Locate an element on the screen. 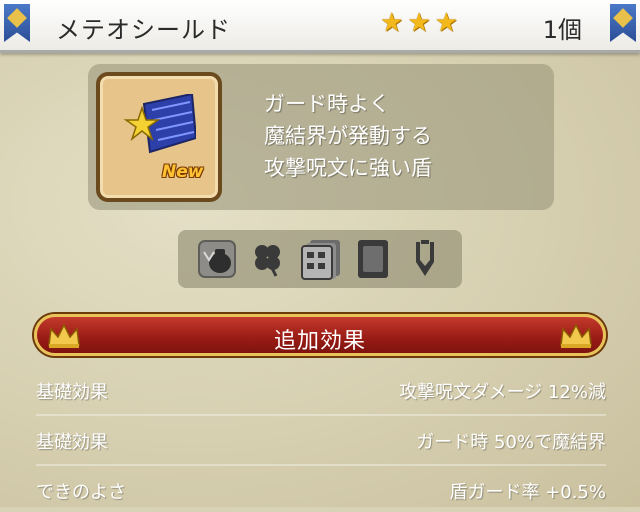  item-description: ガード時よく 魔結界が発動する 攻撃呪文に強い盾 is located at coordinates (348, 136).